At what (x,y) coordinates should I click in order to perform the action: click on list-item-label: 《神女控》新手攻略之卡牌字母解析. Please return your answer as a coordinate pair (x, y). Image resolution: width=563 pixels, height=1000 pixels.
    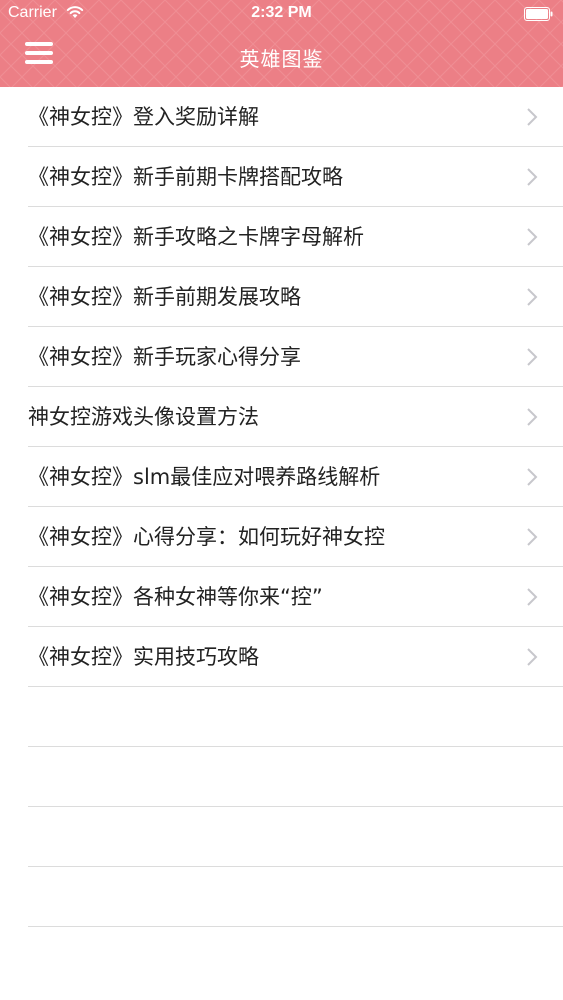
    Looking at the image, I should click on (196, 237).